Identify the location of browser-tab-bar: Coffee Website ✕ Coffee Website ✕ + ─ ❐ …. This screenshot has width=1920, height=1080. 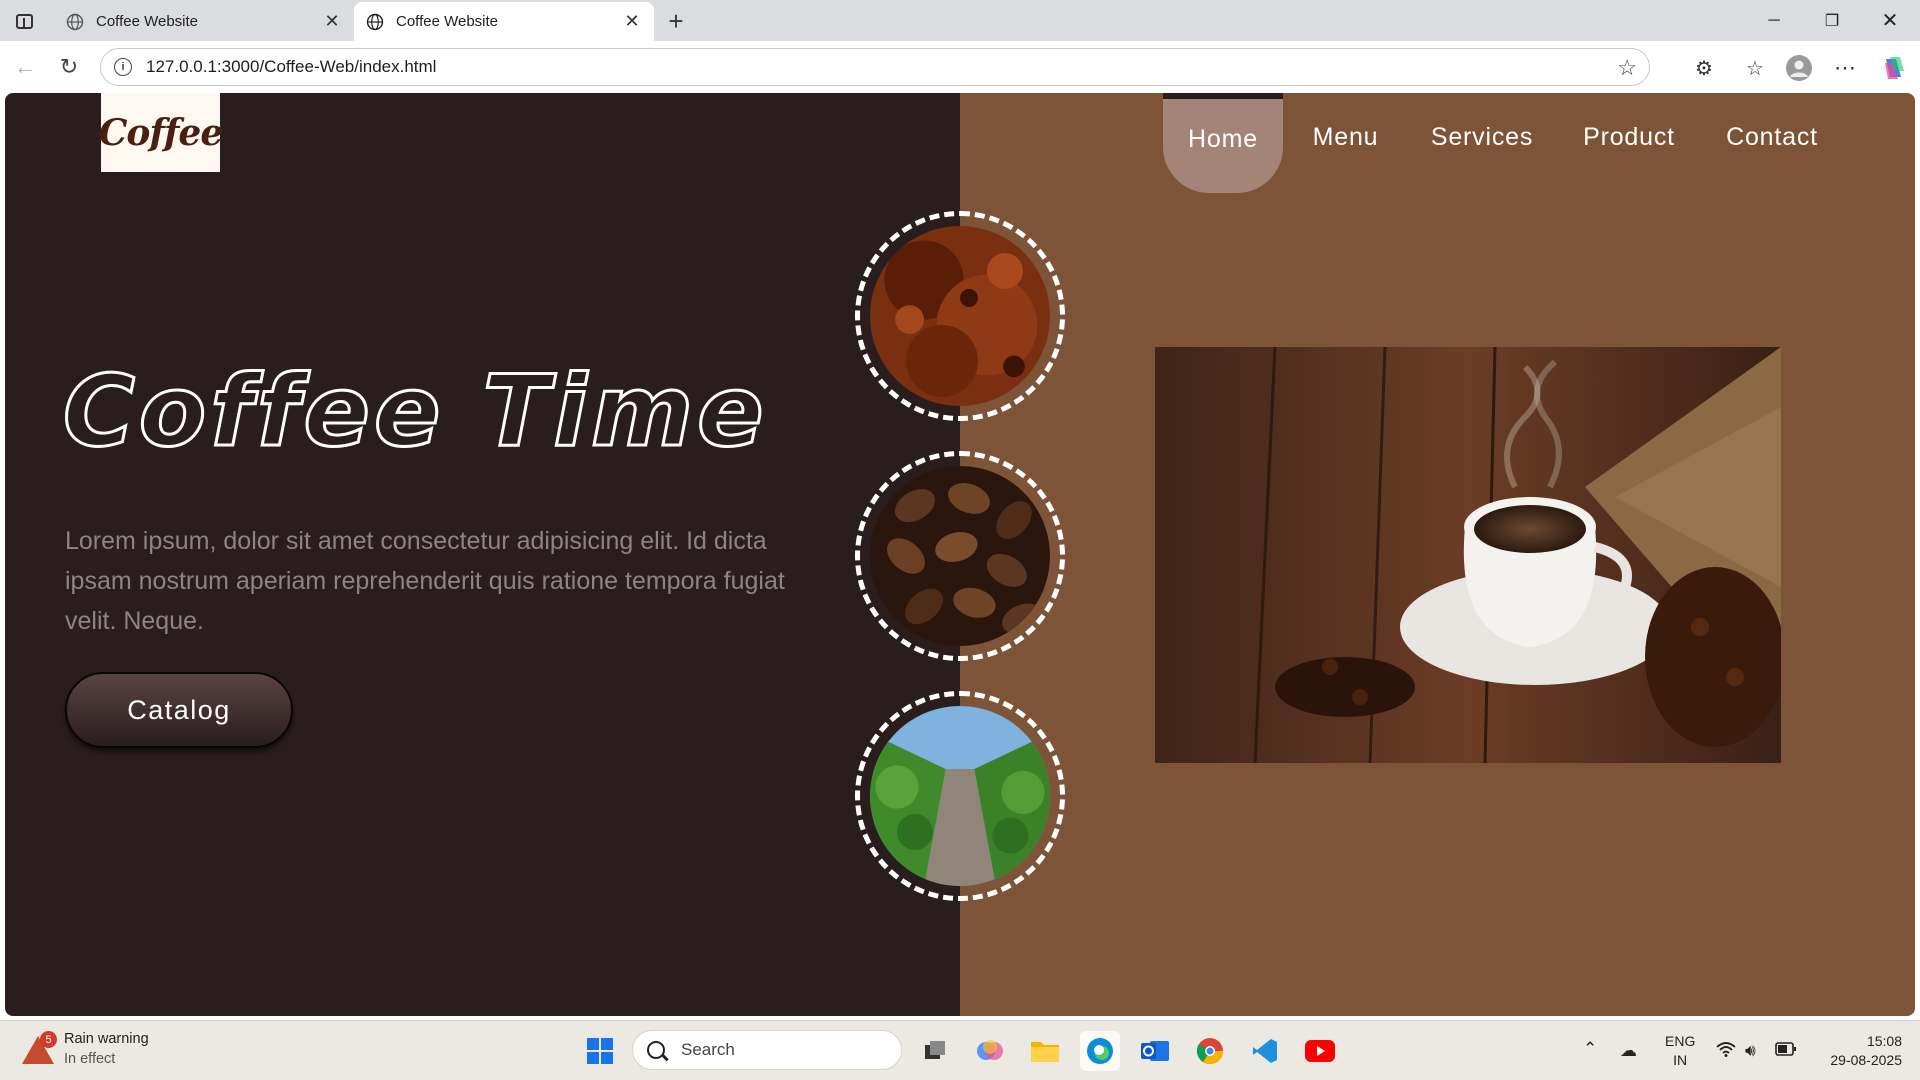
(960, 20).